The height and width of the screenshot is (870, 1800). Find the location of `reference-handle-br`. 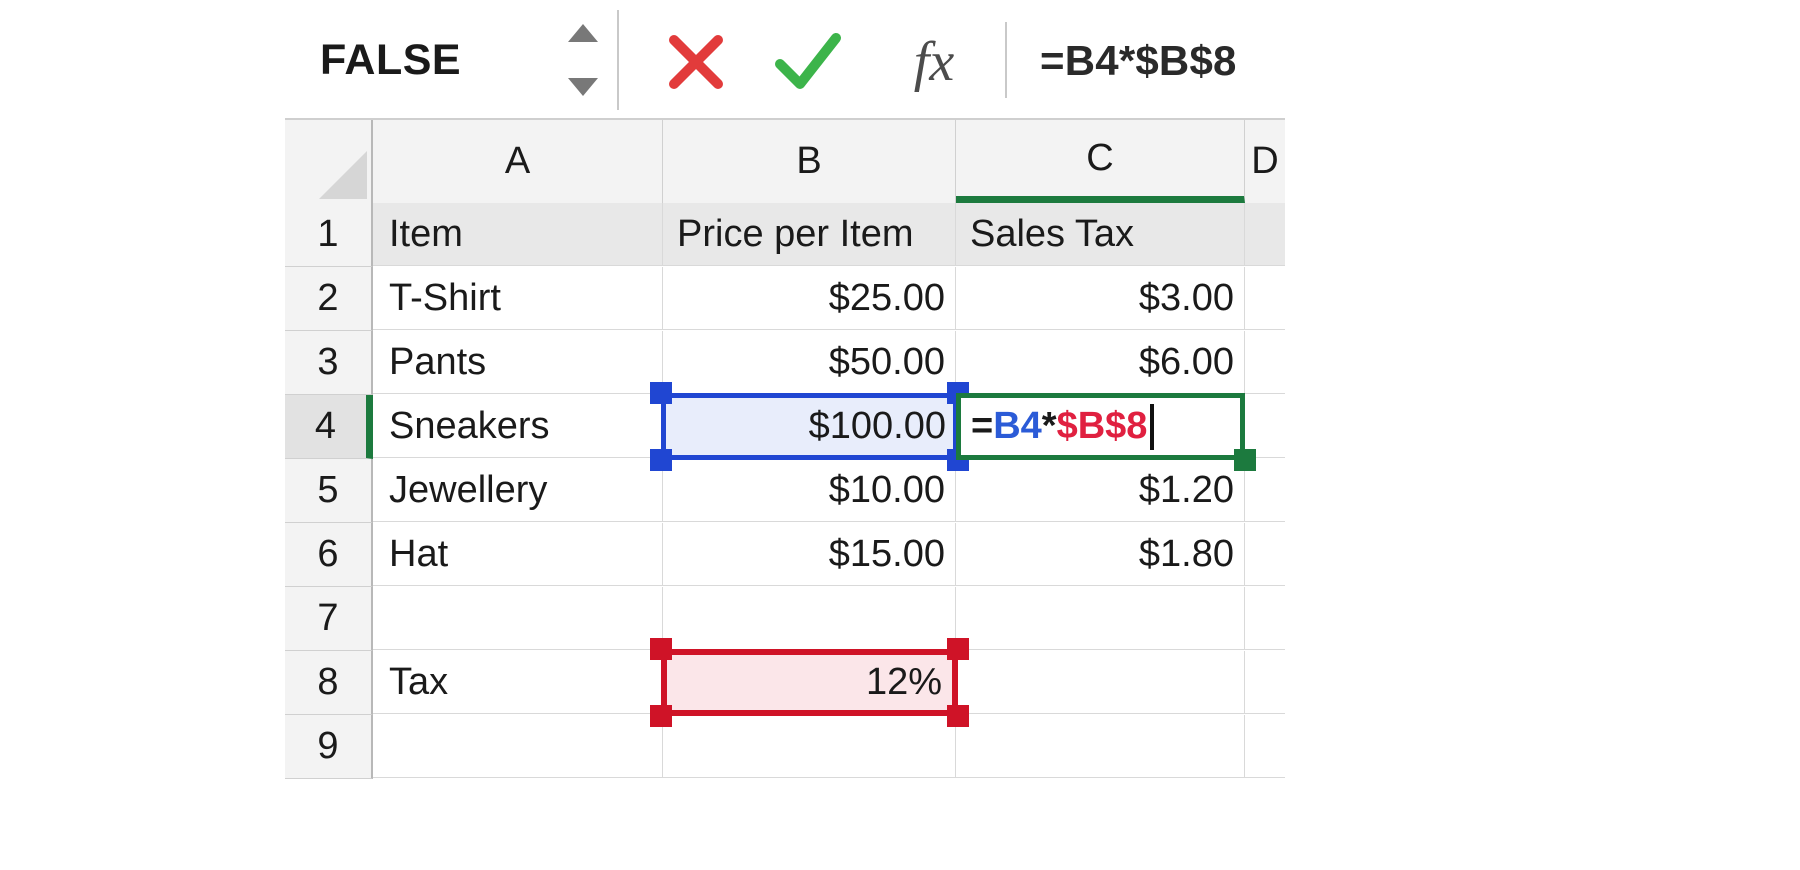

reference-handle-br is located at coordinates (958, 716).